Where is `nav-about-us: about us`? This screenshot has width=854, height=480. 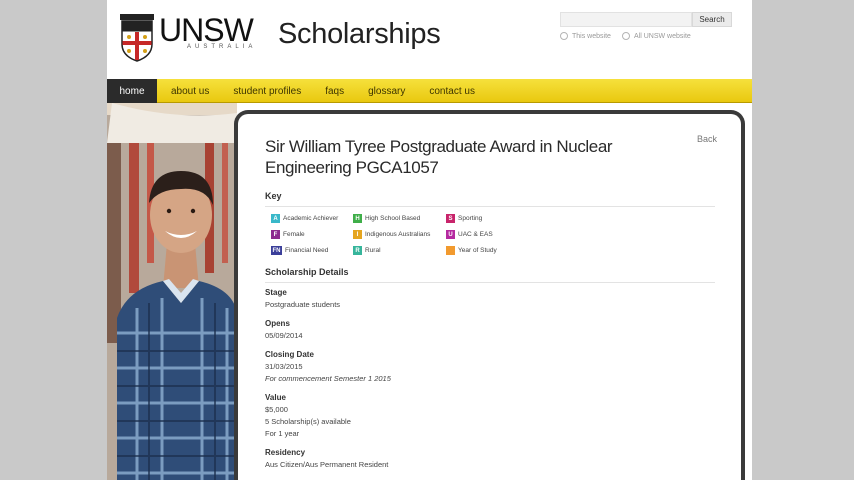 nav-about-us: about us is located at coordinates (189, 91).